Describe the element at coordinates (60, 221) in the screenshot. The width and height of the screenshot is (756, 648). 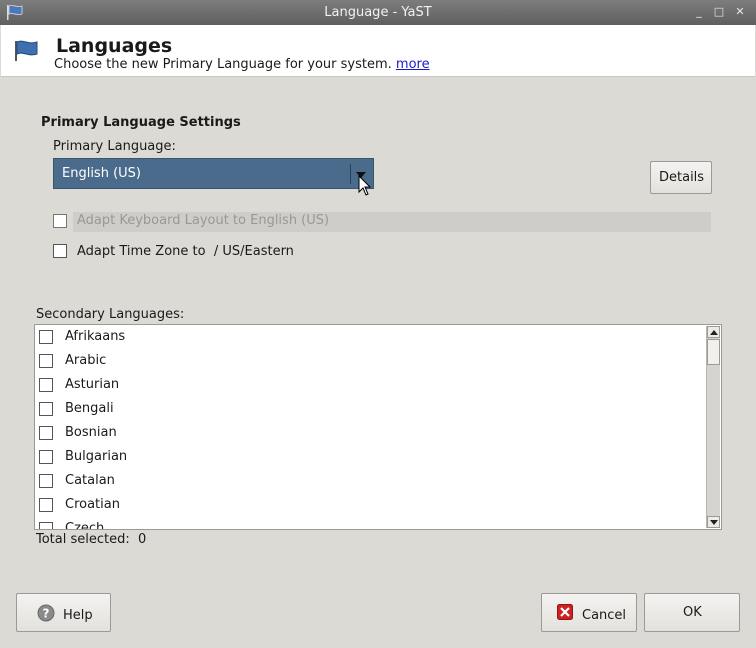
I see `adapt-keyboard-checkbox` at that location.